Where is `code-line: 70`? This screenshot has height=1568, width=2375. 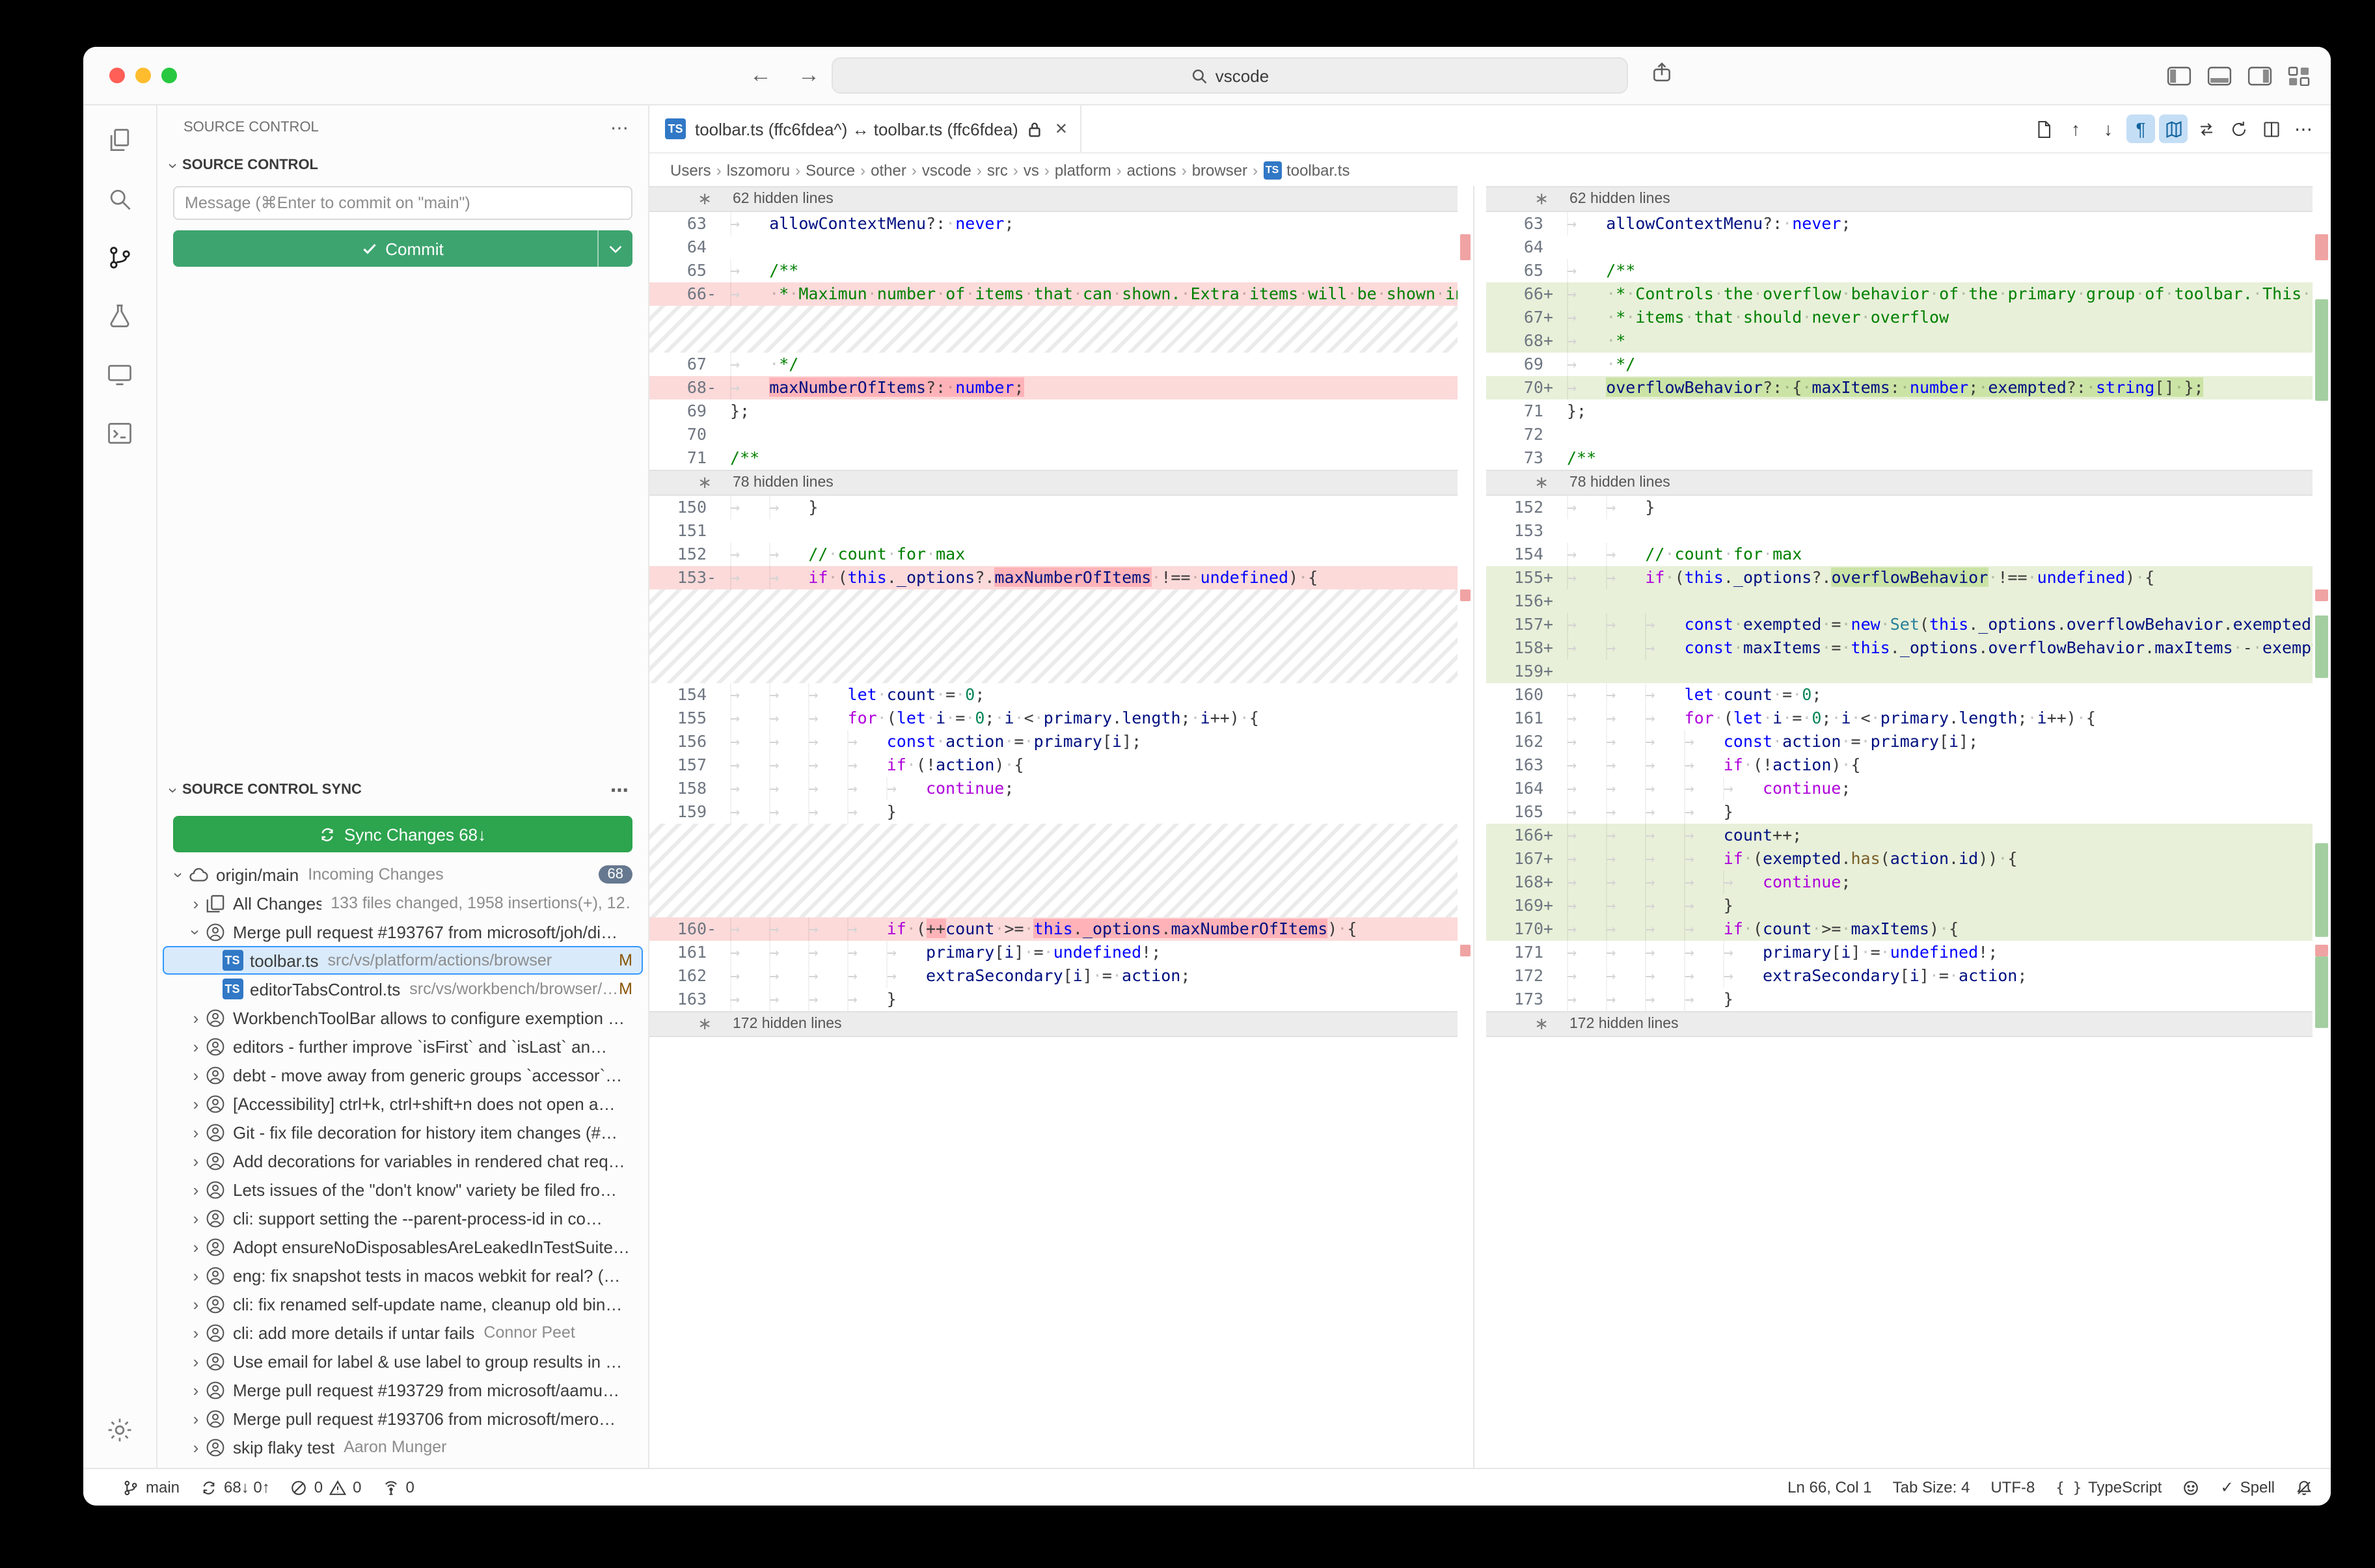
code-line: 70 is located at coordinates (1053, 434).